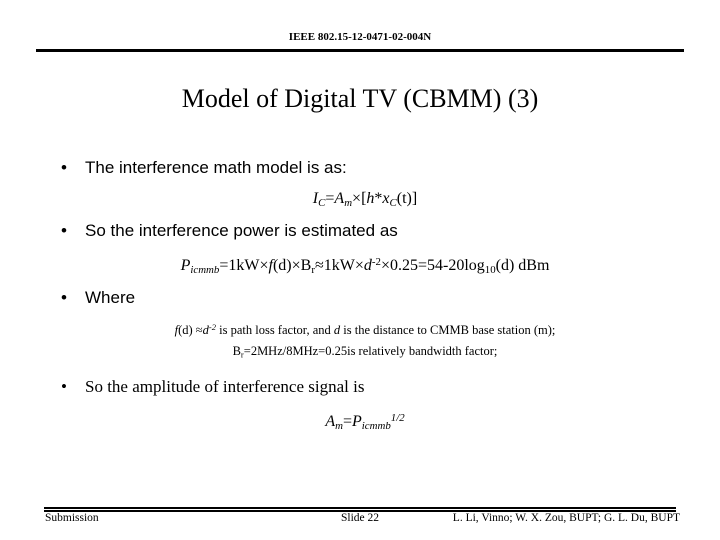 The height and width of the screenshot is (540, 720). What do you see at coordinates (534, 265) in the screenshot?
I see `eq2-unit-dbm: dBm` at bounding box center [534, 265].